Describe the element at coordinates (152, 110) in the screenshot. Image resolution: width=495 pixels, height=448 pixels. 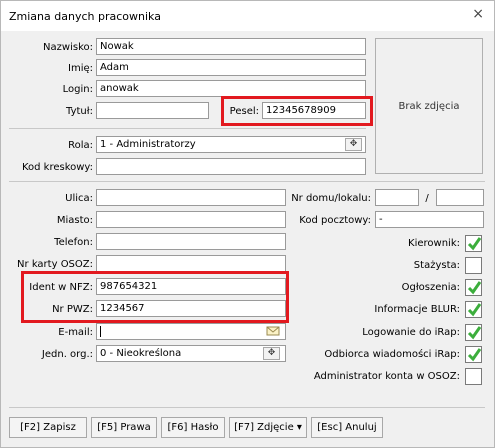
I see `tytul-input` at that location.